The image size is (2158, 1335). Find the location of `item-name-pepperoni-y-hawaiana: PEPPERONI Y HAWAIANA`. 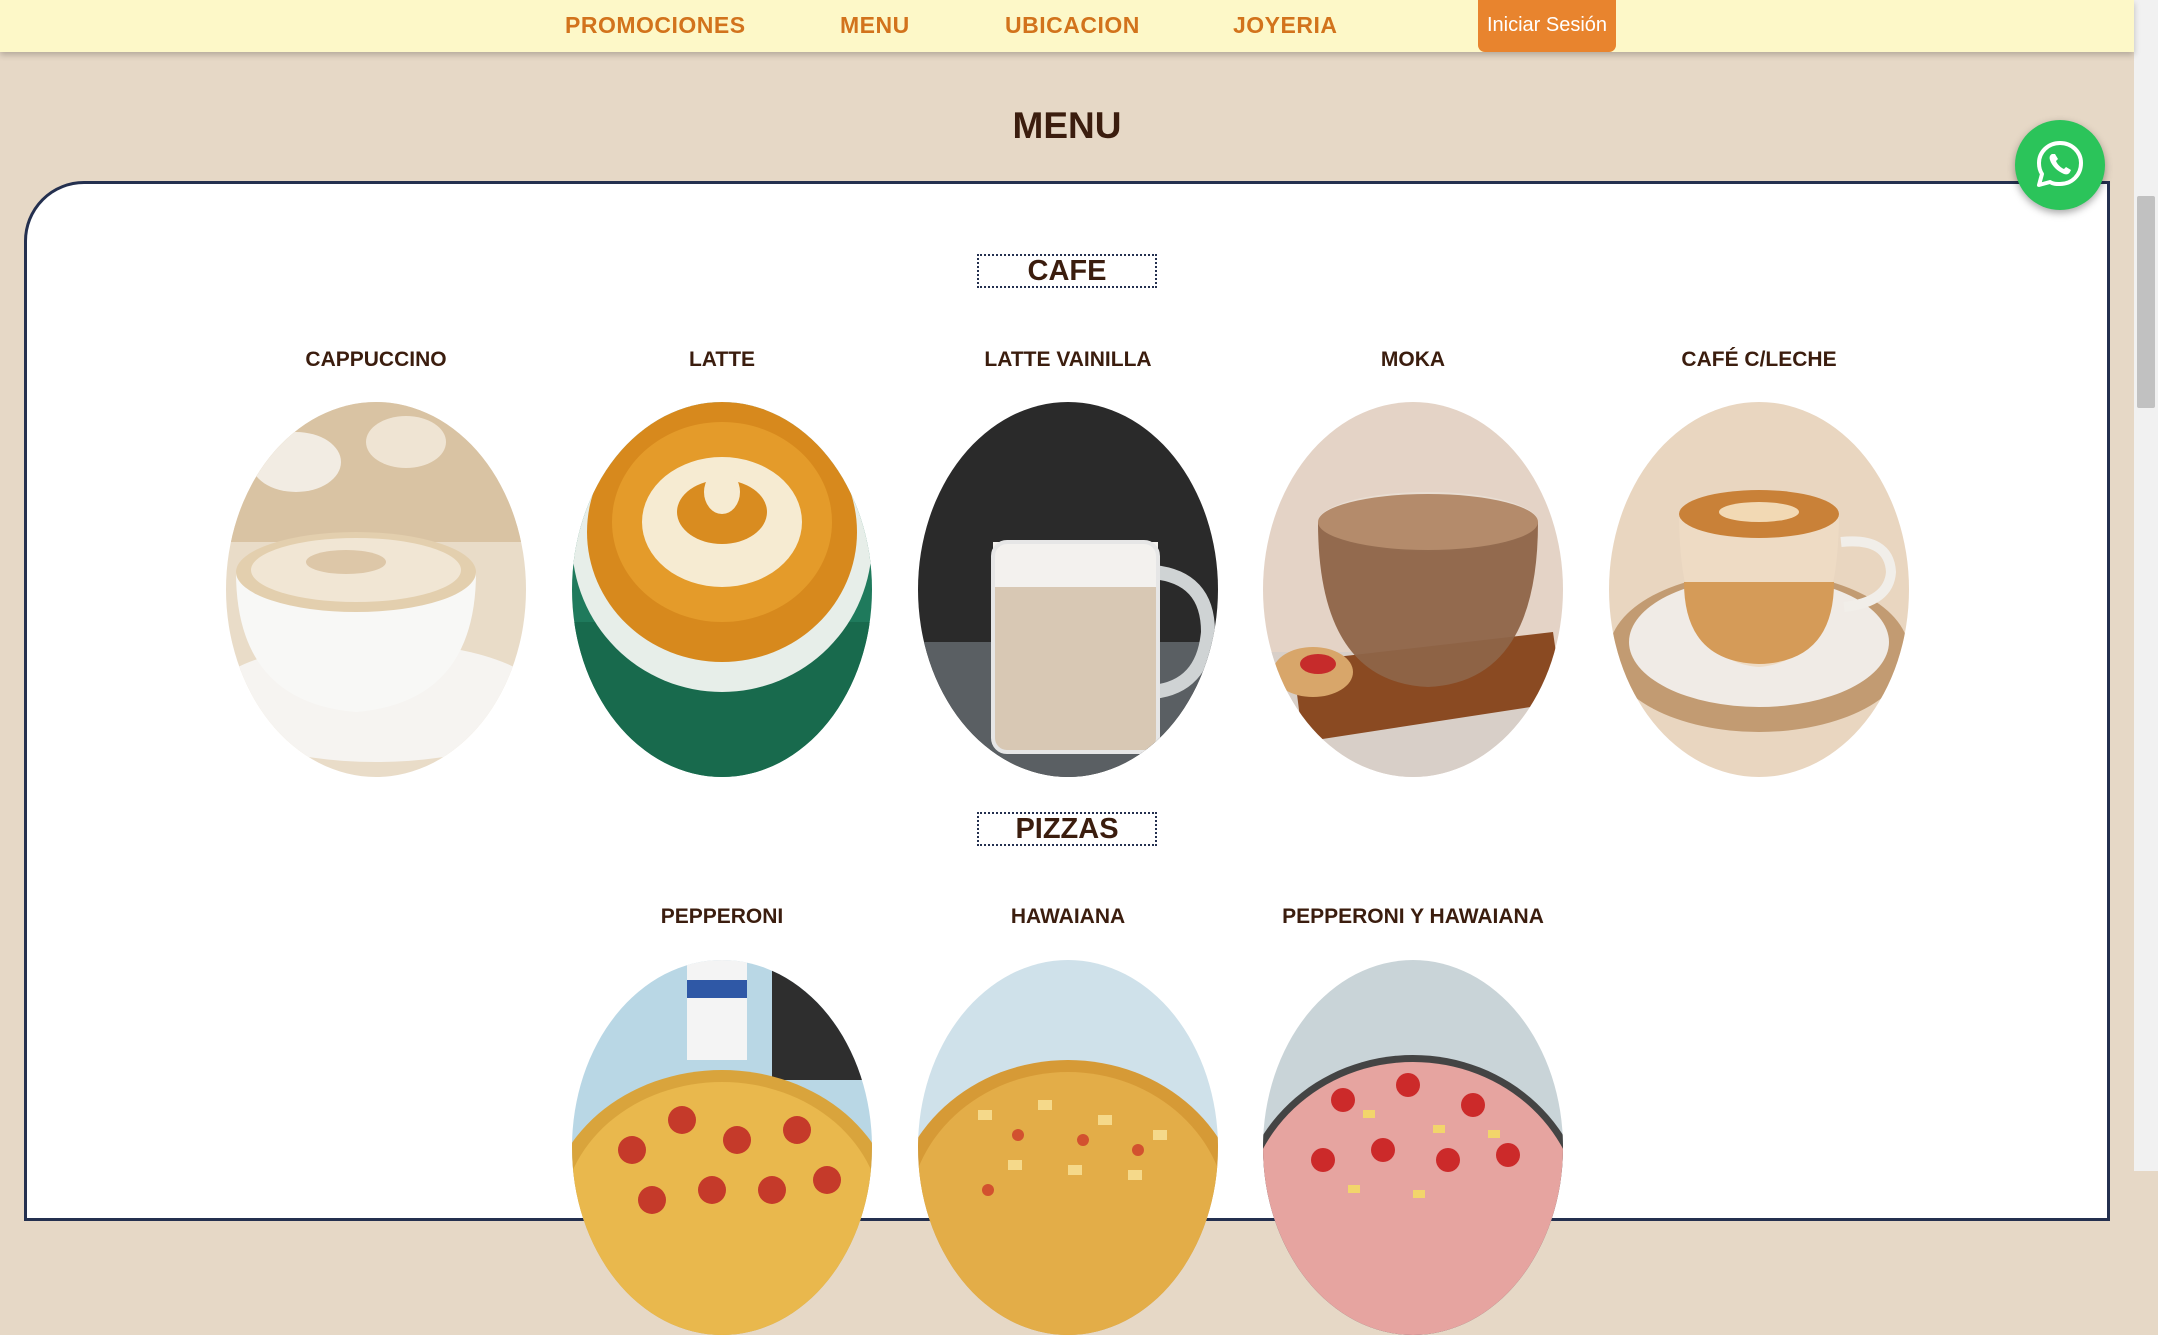

item-name-pepperoni-y-hawaiana: PEPPERONI Y HAWAIANA is located at coordinates (1413, 916).